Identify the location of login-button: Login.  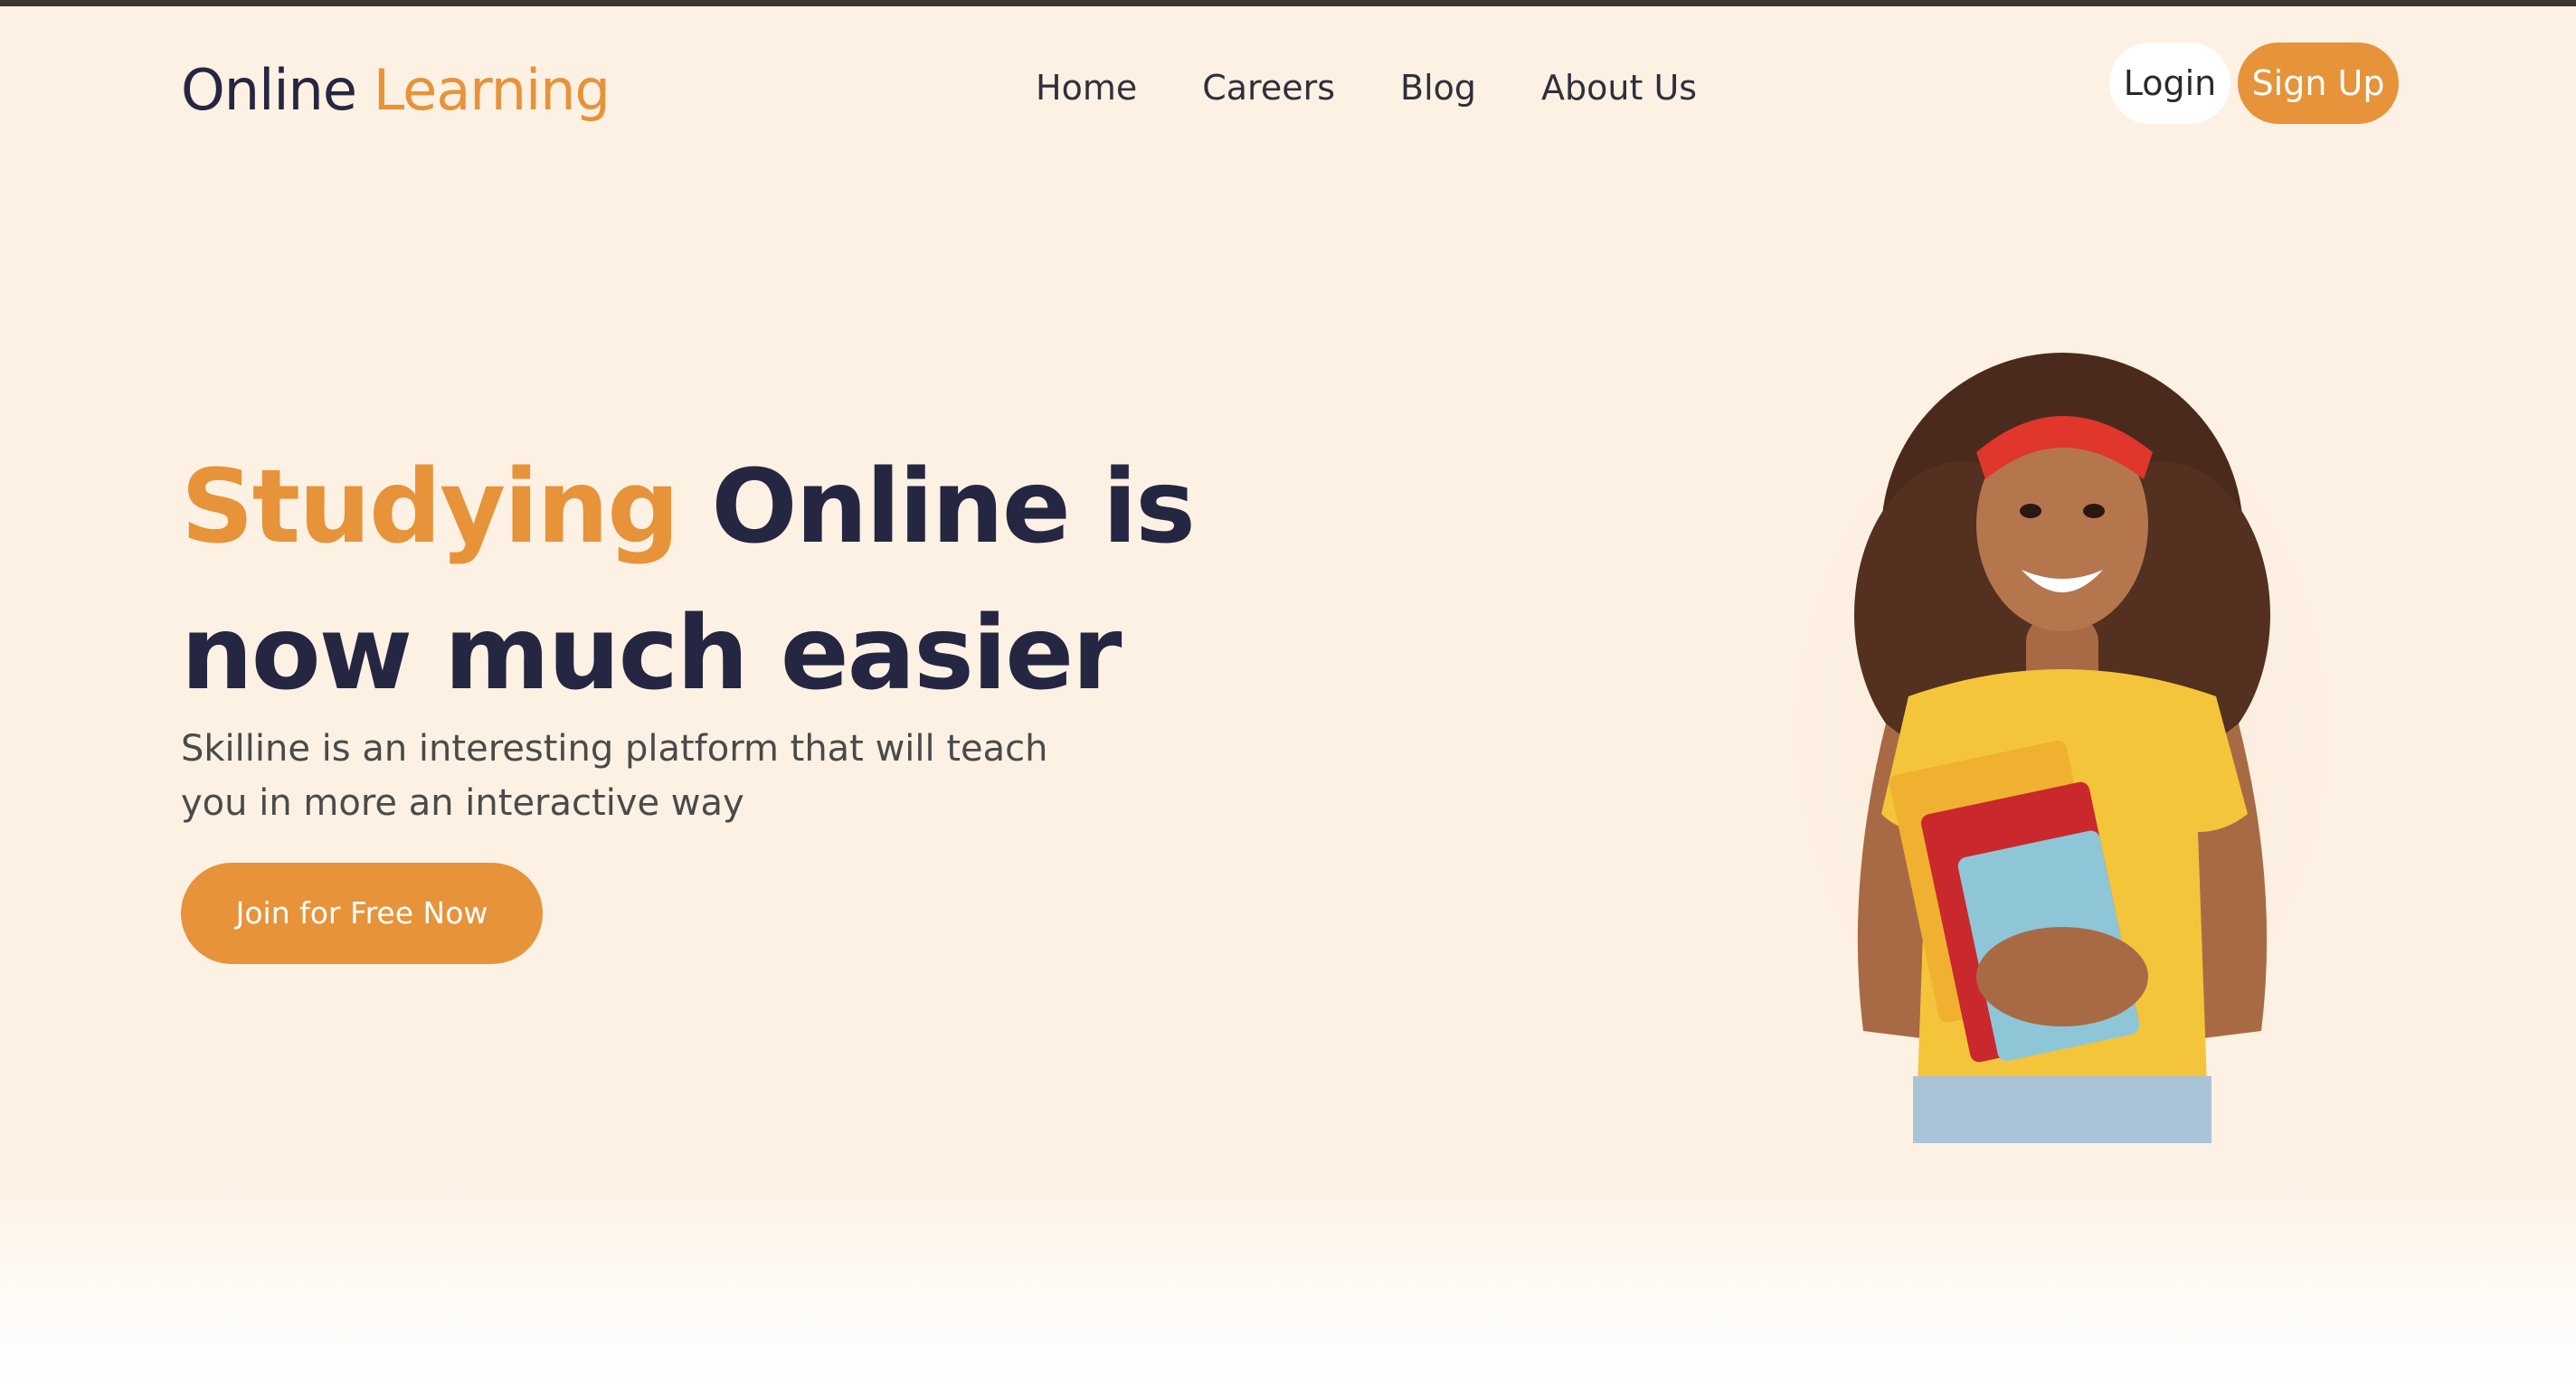
(2169, 83).